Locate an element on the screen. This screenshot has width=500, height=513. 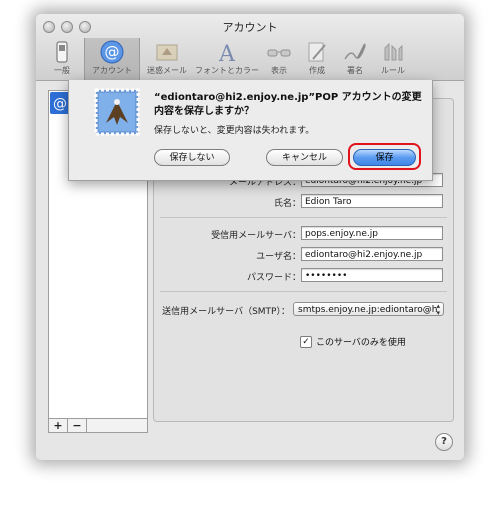
password-field: •••••••• is located at coordinates (372, 275).